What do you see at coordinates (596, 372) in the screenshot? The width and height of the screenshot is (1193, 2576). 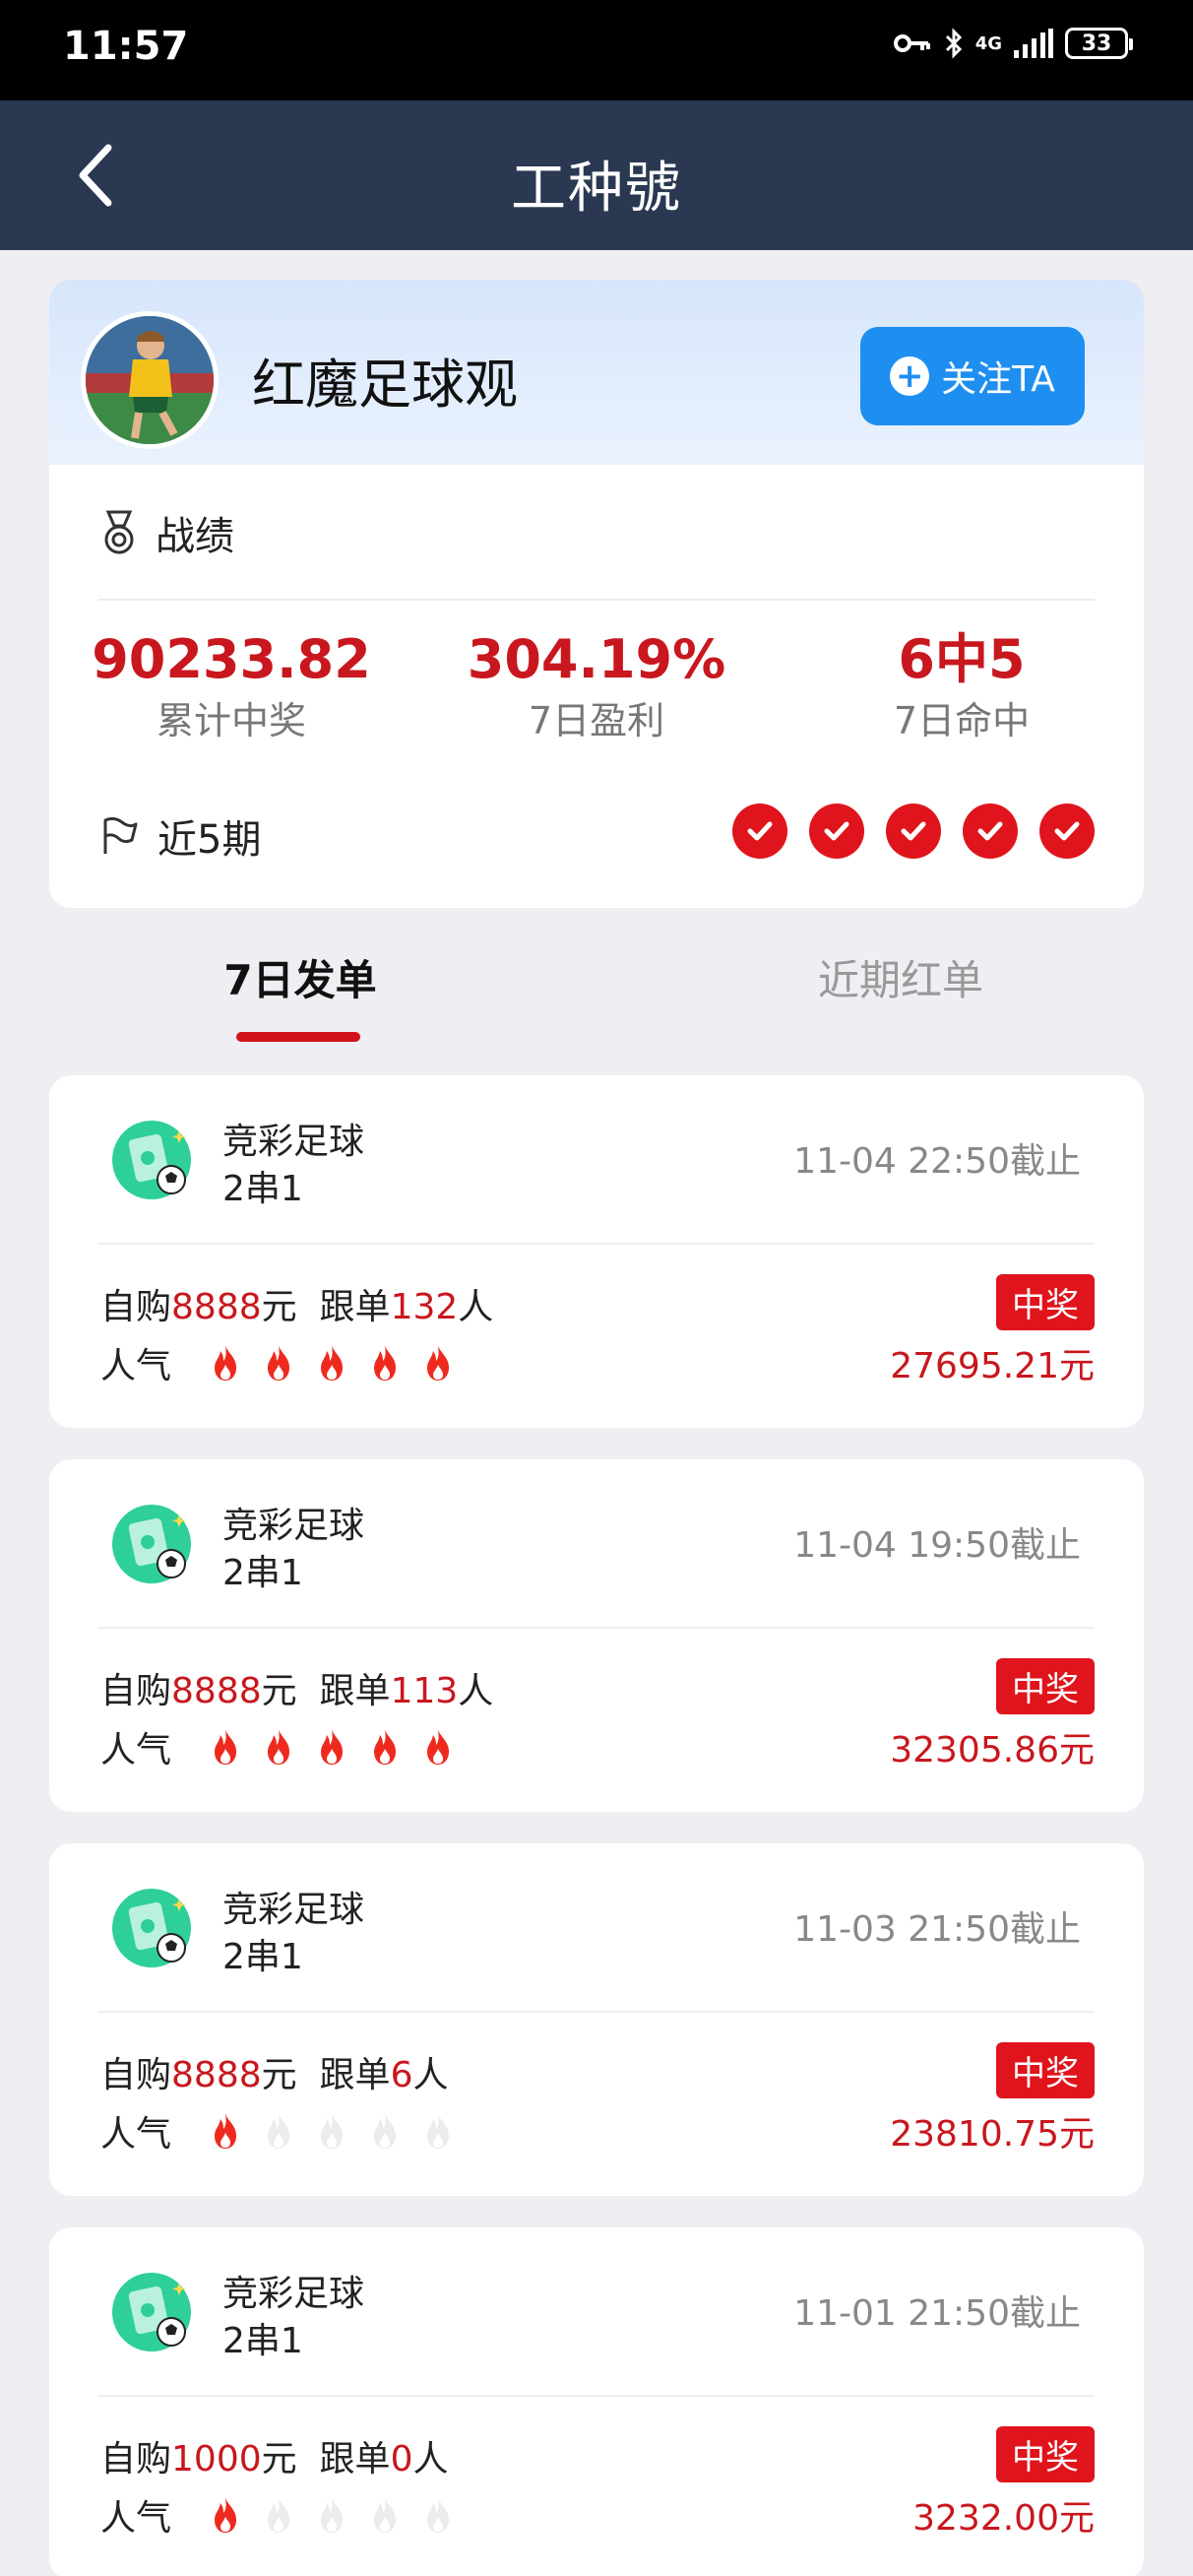 I see `profile-header: 红魔足球观 + 关注TA` at bounding box center [596, 372].